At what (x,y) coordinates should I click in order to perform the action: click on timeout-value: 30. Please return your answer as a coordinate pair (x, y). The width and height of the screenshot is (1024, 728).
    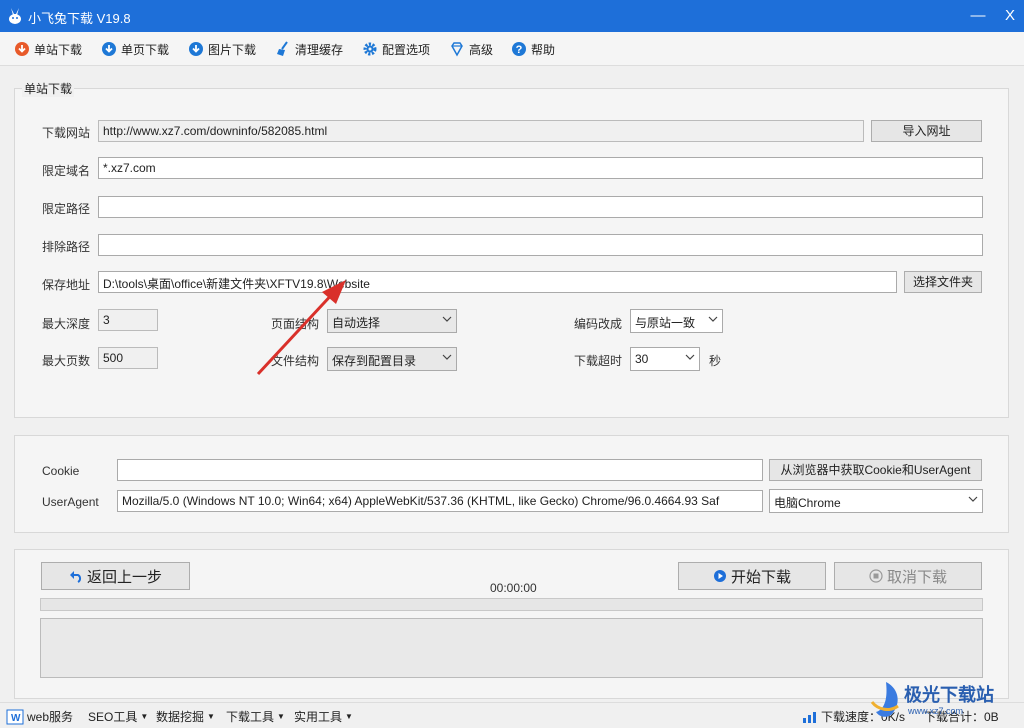
    Looking at the image, I should click on (642, 359).